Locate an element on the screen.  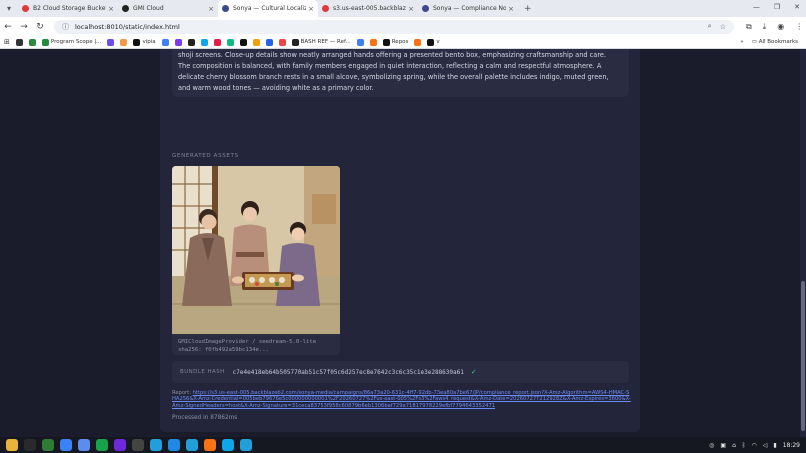
window-controls: — ❐ ✕ is located at coordinates (776, 7).